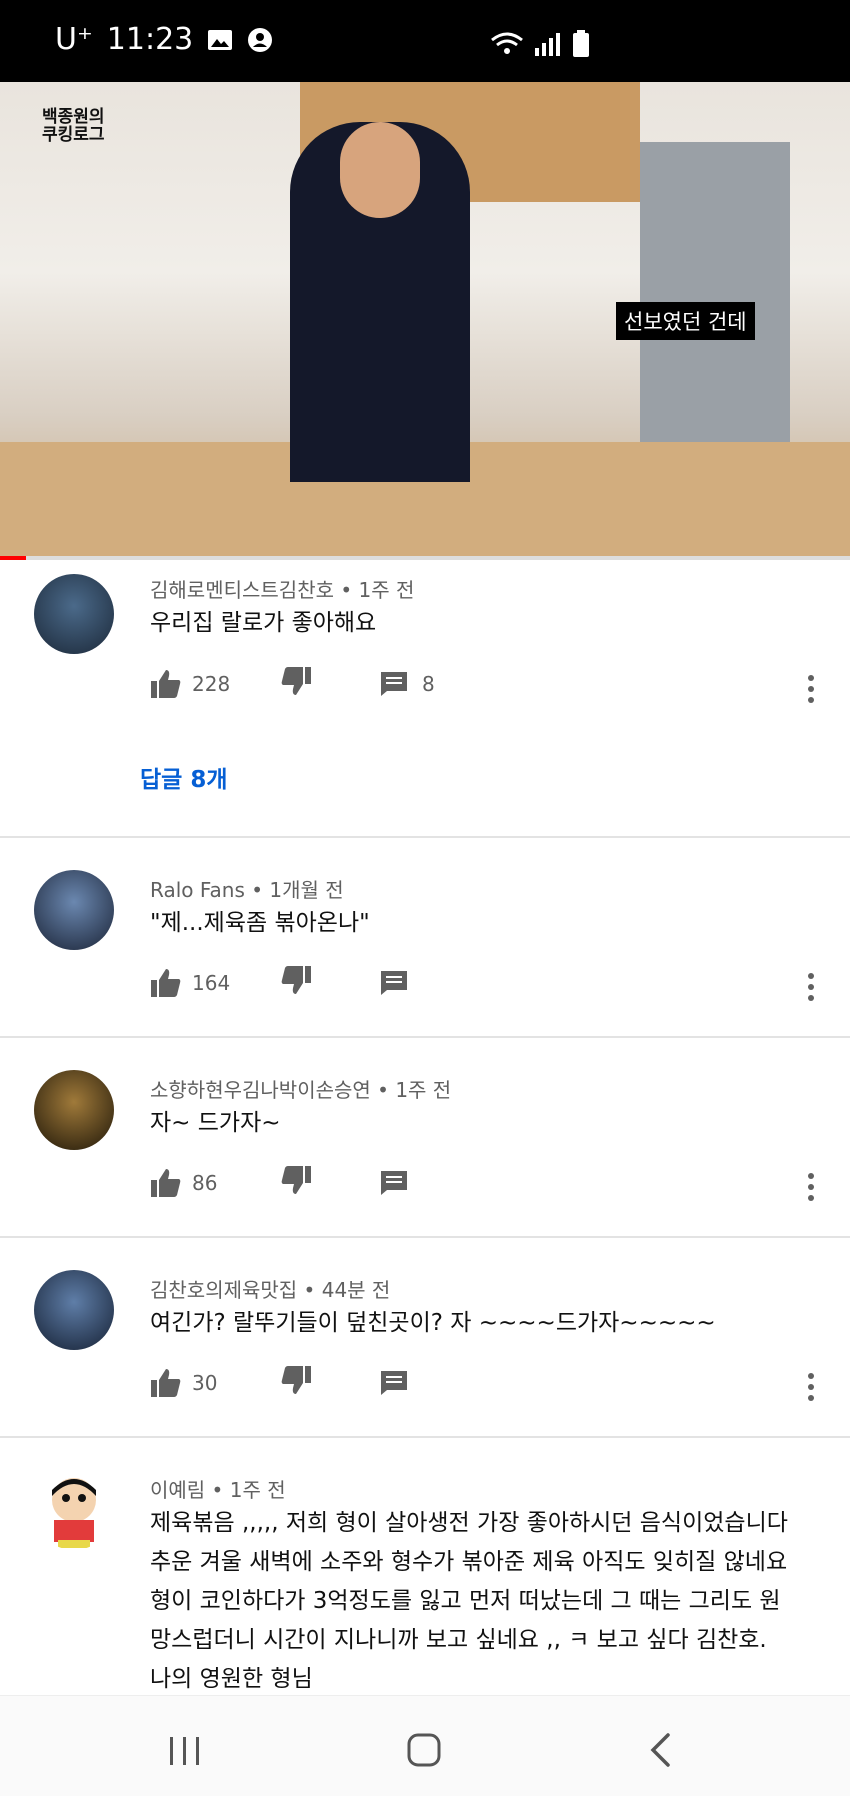  Describe the element at coordinates (260, 1090) in the screenshot. I see `comment-author: 소향하현우김나박이손승연` at that location.